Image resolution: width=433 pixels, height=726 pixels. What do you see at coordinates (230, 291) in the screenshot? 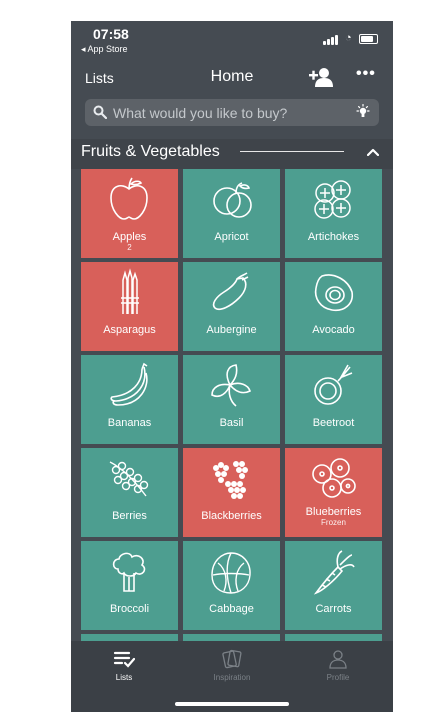
I see `aubergine-icon` at bounding box center [230, 291].